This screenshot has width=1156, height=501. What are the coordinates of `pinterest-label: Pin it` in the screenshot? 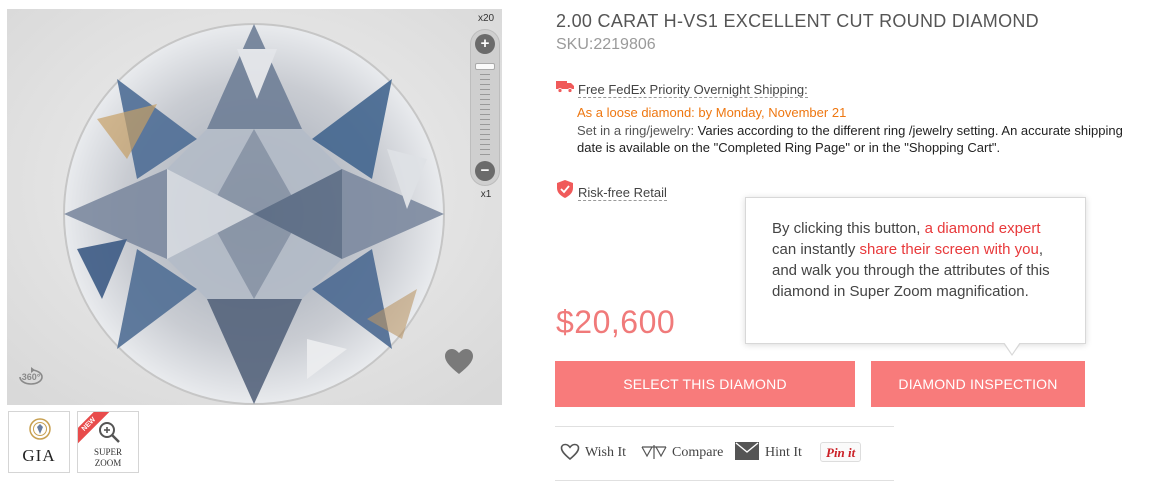 It's located at (841, 452).